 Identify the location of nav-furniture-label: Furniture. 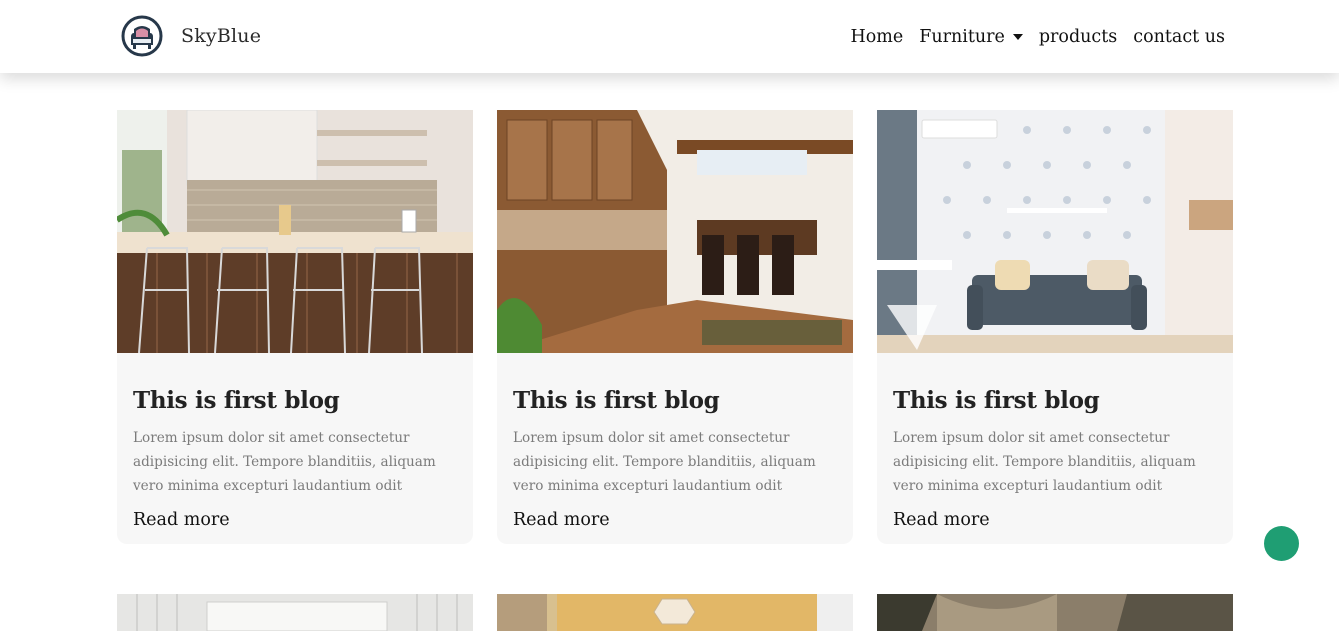
(962, 36).